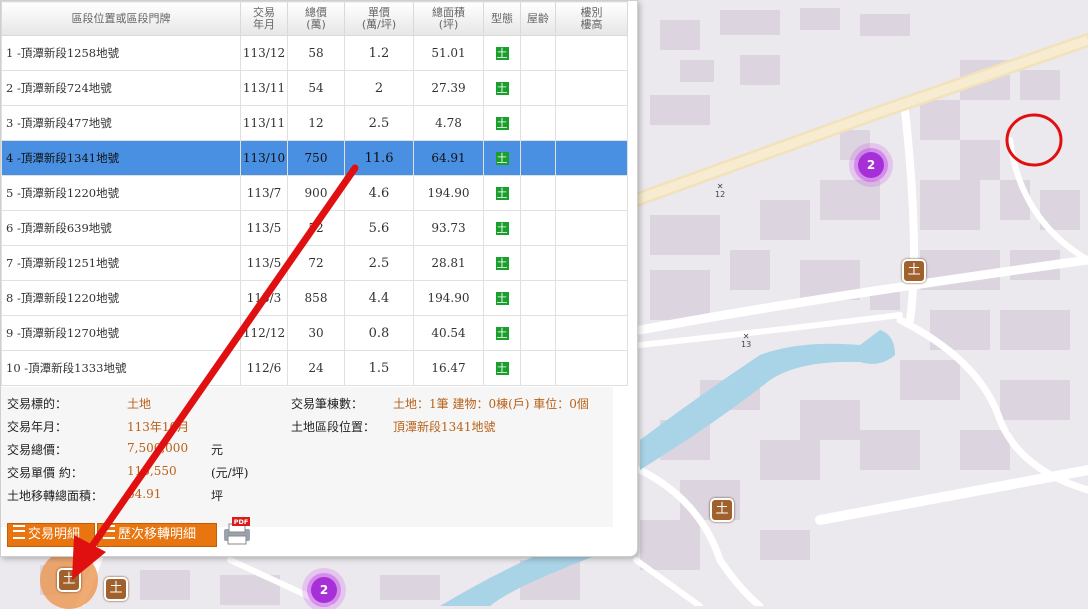 The image size is (1088, 609). What do you see at coordinates (121, 88) in the screenshot?
I see `cell-address: 2 -頂潭新段724地號` at bounding box center [121, 88].